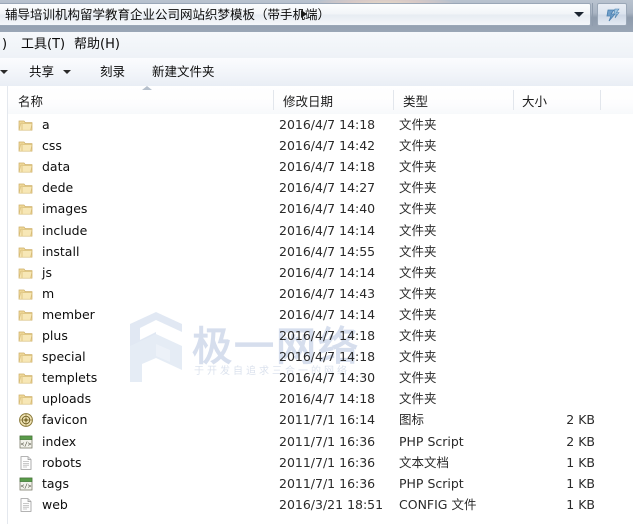 This screenshot has width=633, height=524. What do you see at coordinates (592, 14) in the screenshot?
I see `address-bar-separator` at bounding box center [592, 14].